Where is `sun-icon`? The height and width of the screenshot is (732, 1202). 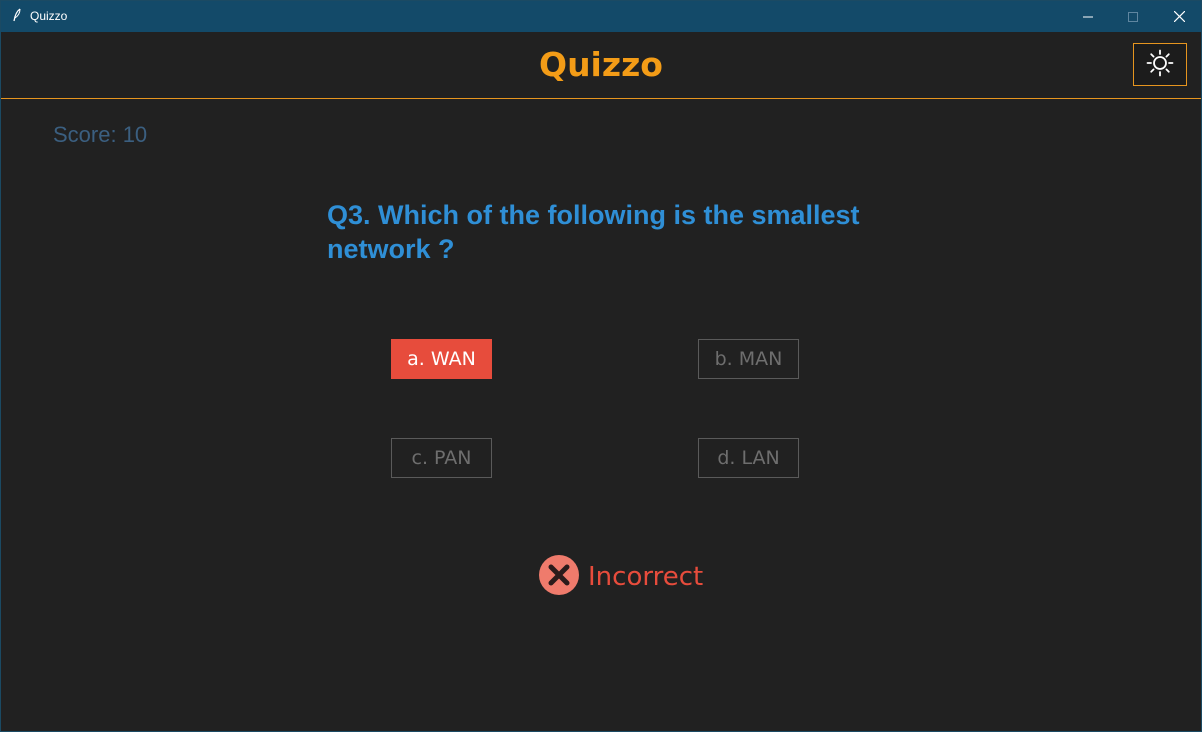 sun-icon is located at coordinates (1160, 65).